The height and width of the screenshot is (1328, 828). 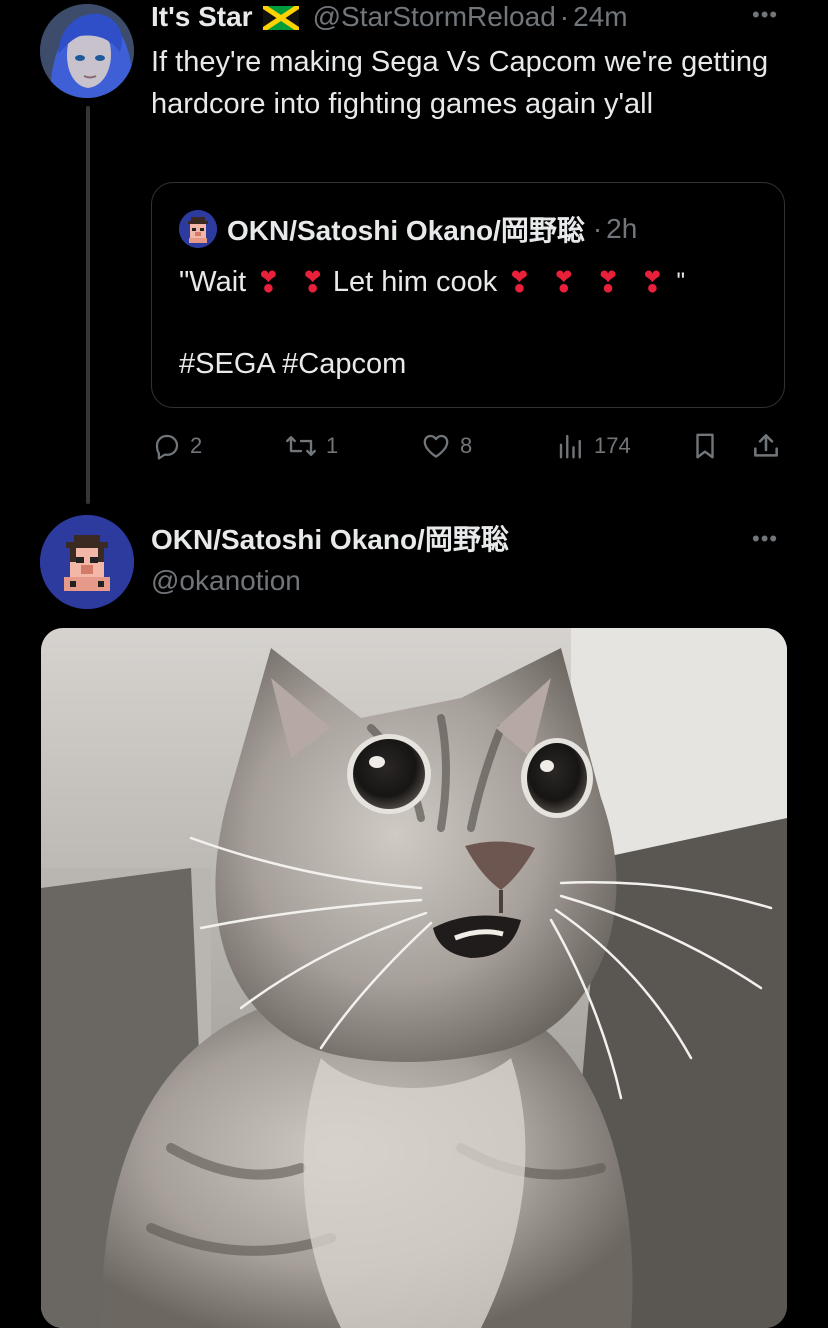 I want to click on quote-header: OKN/Satoshi Okano/岡野聡 · 2h, so click(x=432, y=229).